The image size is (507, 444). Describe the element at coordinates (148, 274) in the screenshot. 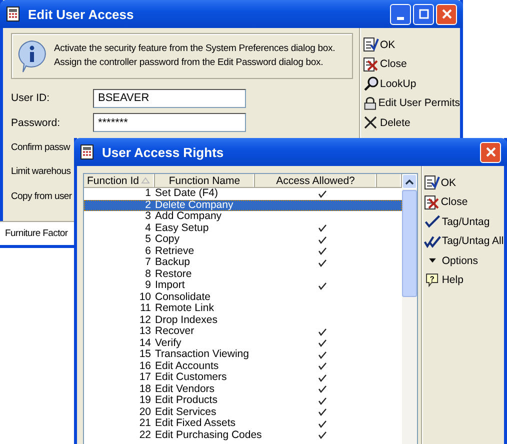

I see `table-cell-text: 8` at that location.